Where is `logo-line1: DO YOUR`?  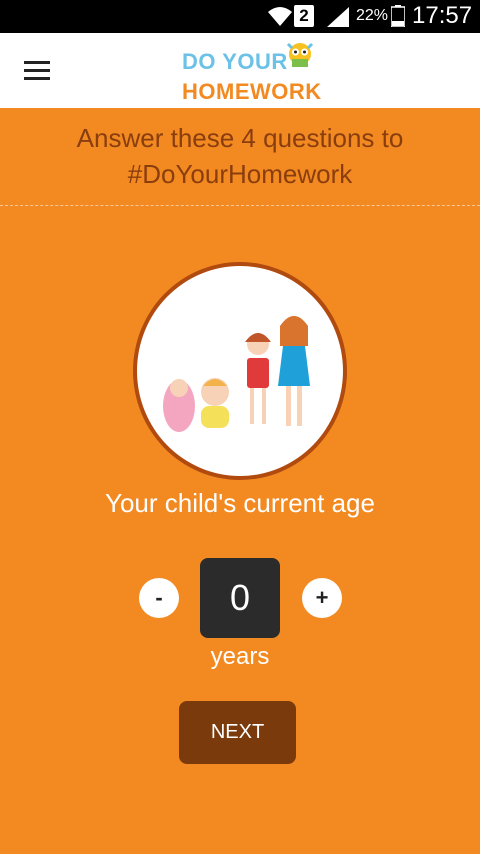 logo-line1: DO YOUR is located at coordinates (235, 61).